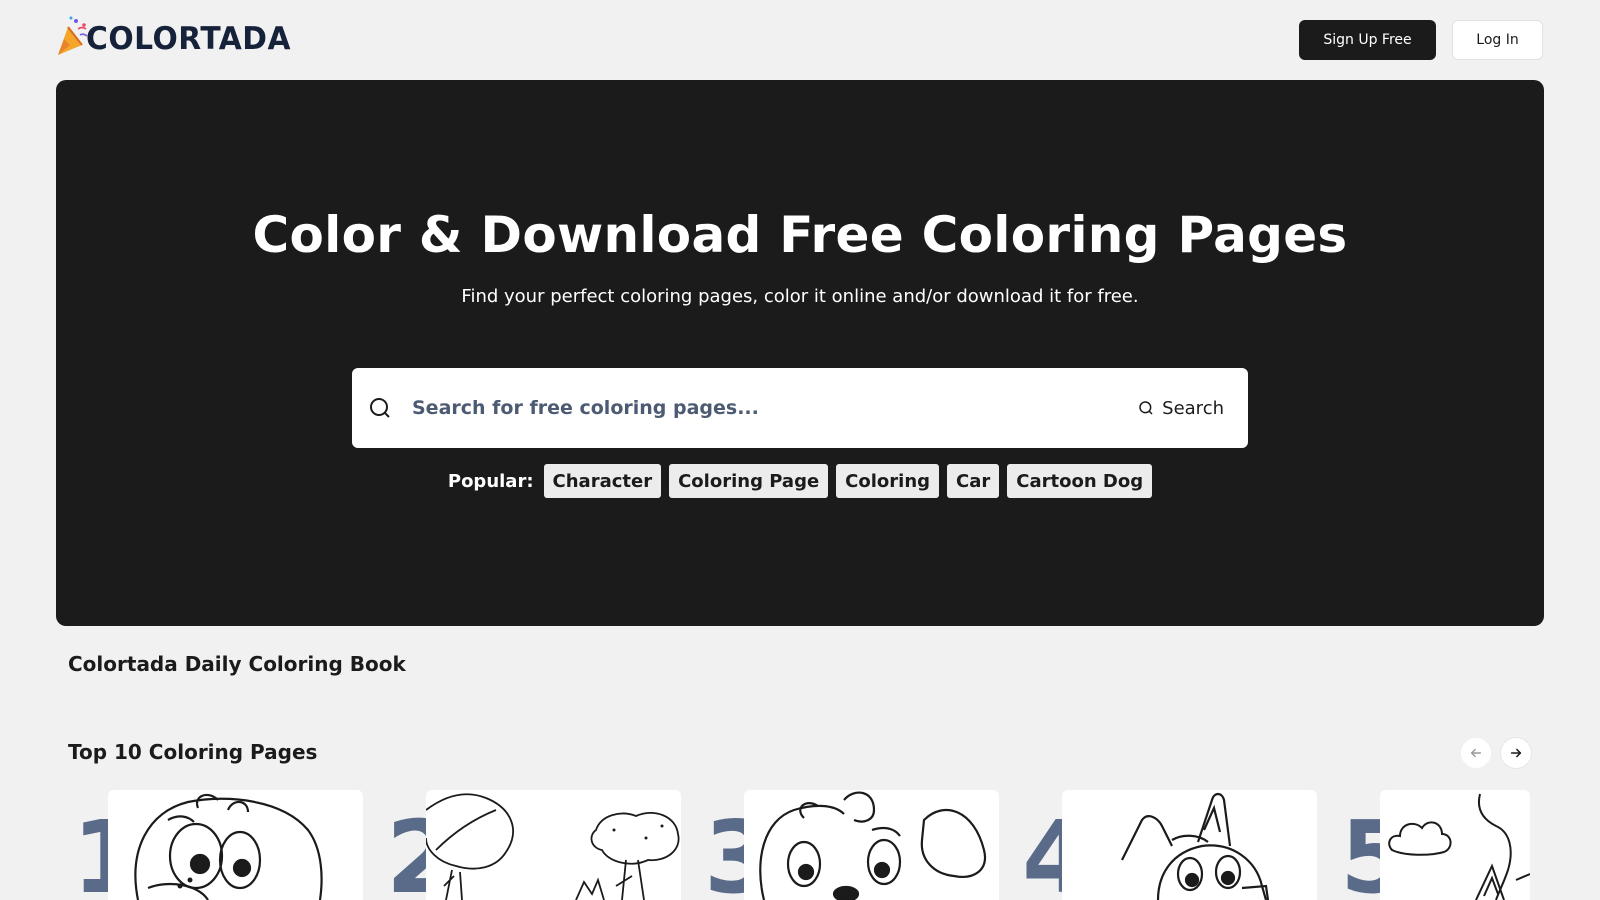  What do you see at coordinates (1195, 846) in the screenshot?
I see `cartoon-dog-line-art-icon` at bounding box center [1195, 846].